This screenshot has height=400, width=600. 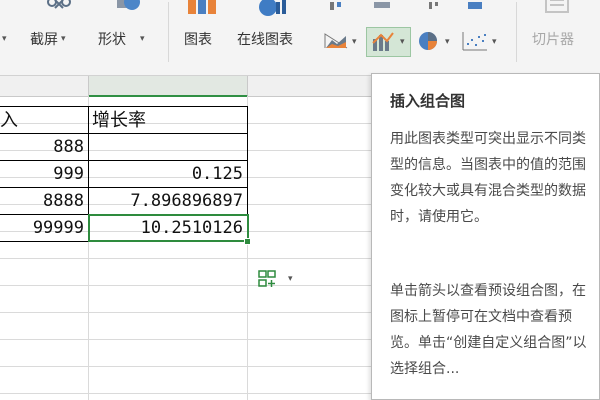 What do you see at coordinates (112, 40) in the screenshot?
I see `shapes-label: 形状` at bounding box center [112, 40].